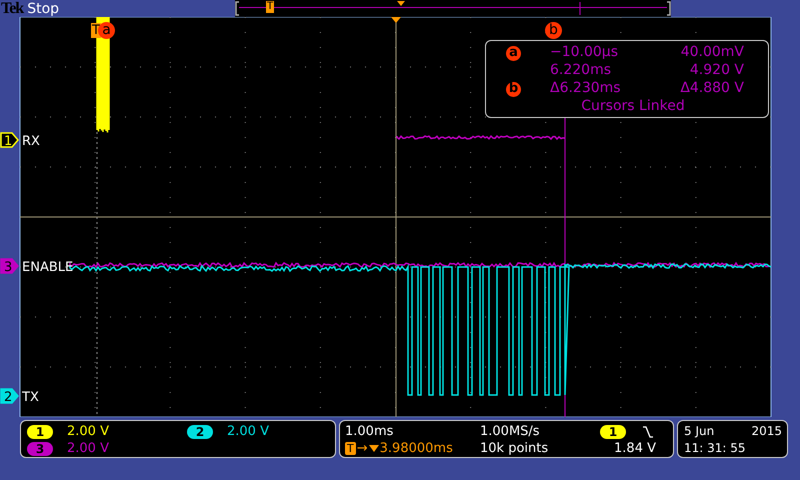 The height and width of the screenshot is (480, 800). Describe the element at coordinates (515, 448) in the screenshot. I see `record-length: 10k points` at that location.